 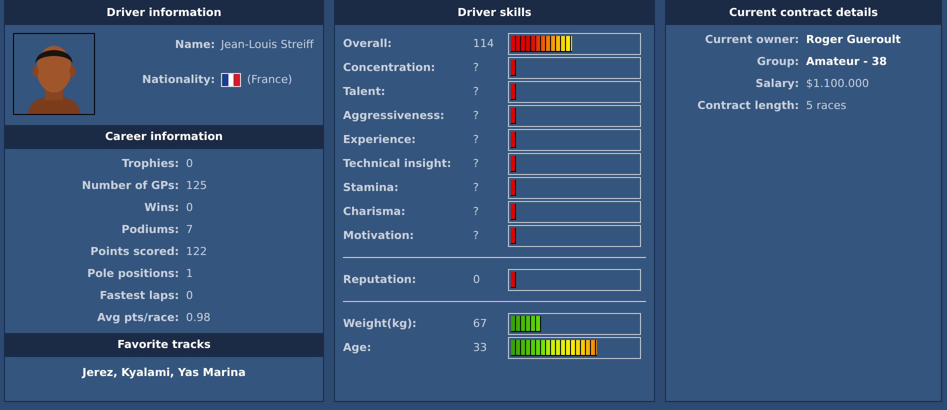 What do you see at coordinates (837, 84) in the screenshot?
I see `contract-value: $1.100.000` at bounding box center [837, 84].